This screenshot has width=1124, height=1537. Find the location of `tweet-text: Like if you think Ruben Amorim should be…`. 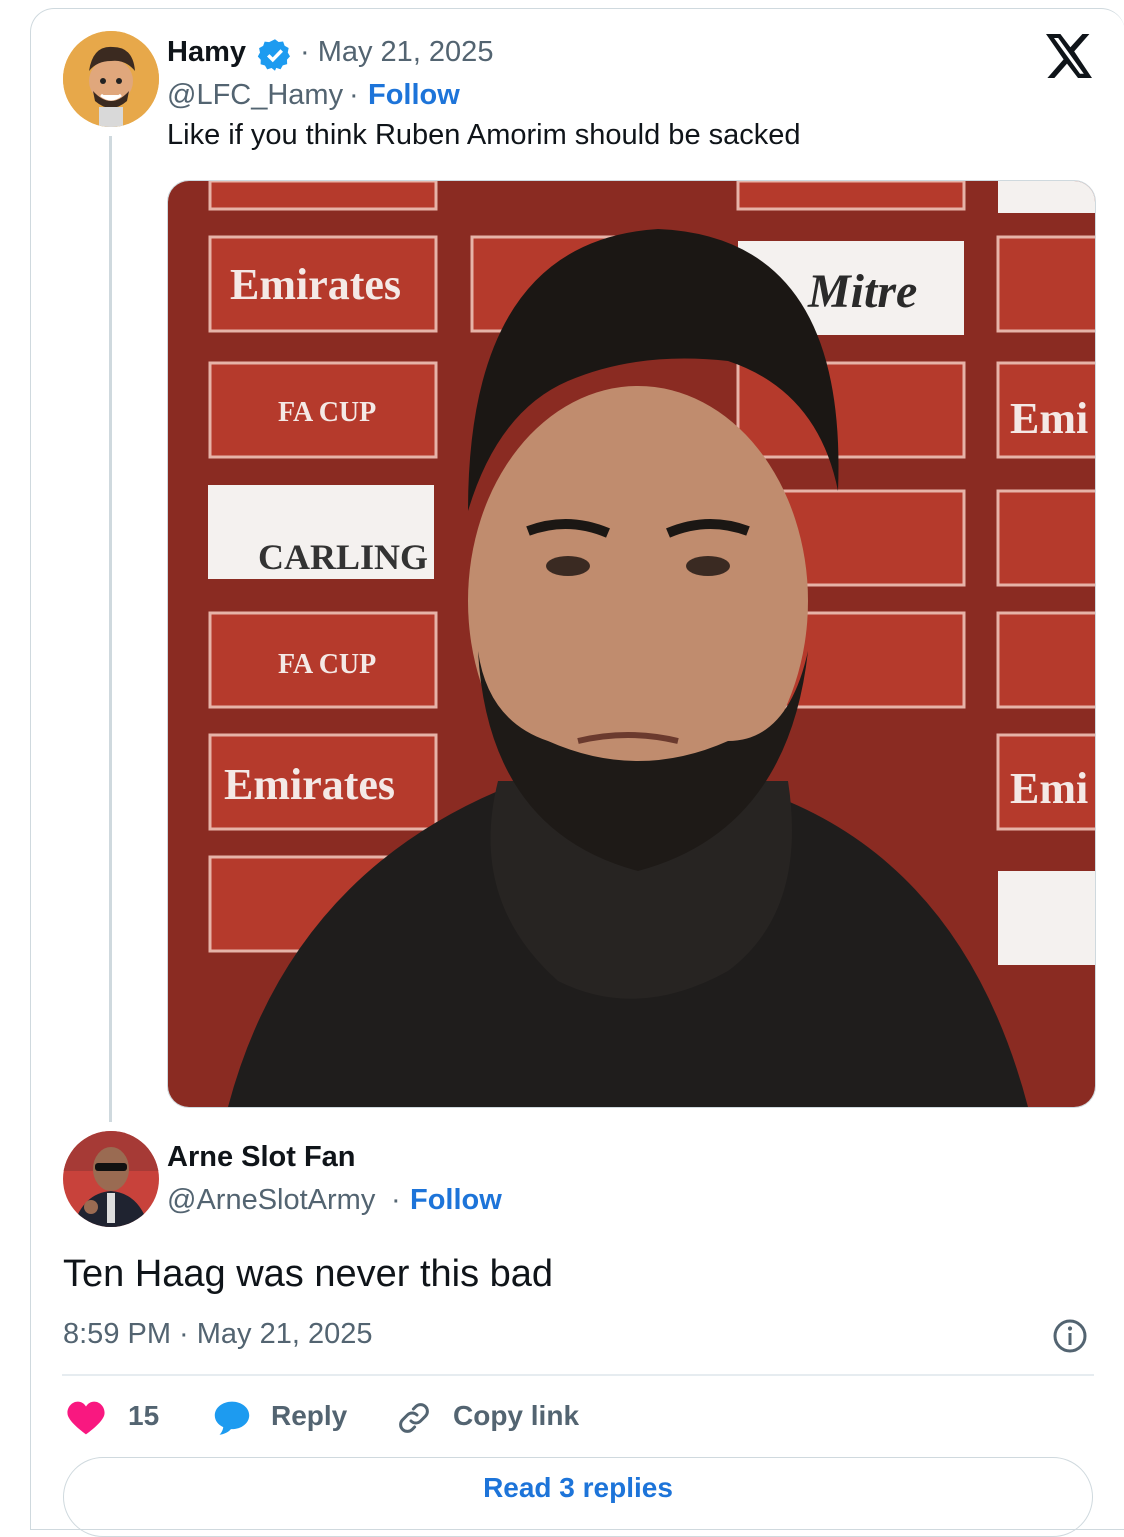

tweet-text: Like if you think Ruben Amorim should be… is located at coordinates (484, 135).